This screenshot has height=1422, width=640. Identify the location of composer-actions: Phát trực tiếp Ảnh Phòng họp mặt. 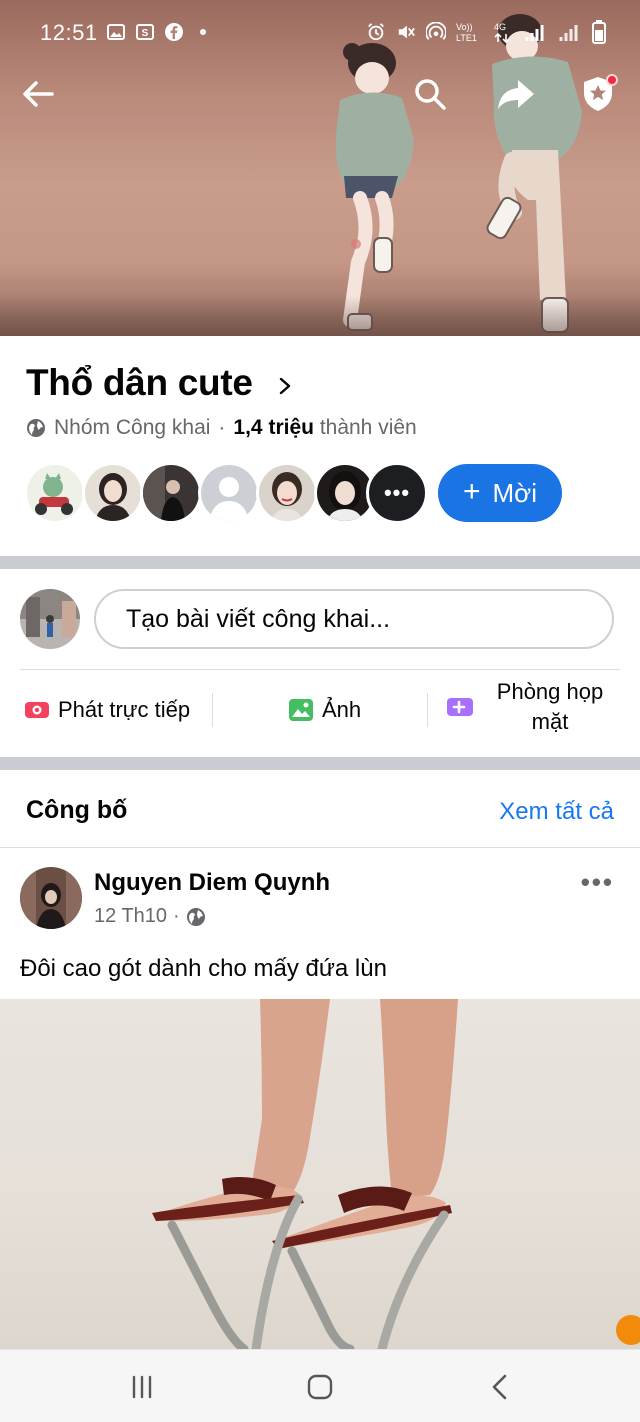
(320, 713).